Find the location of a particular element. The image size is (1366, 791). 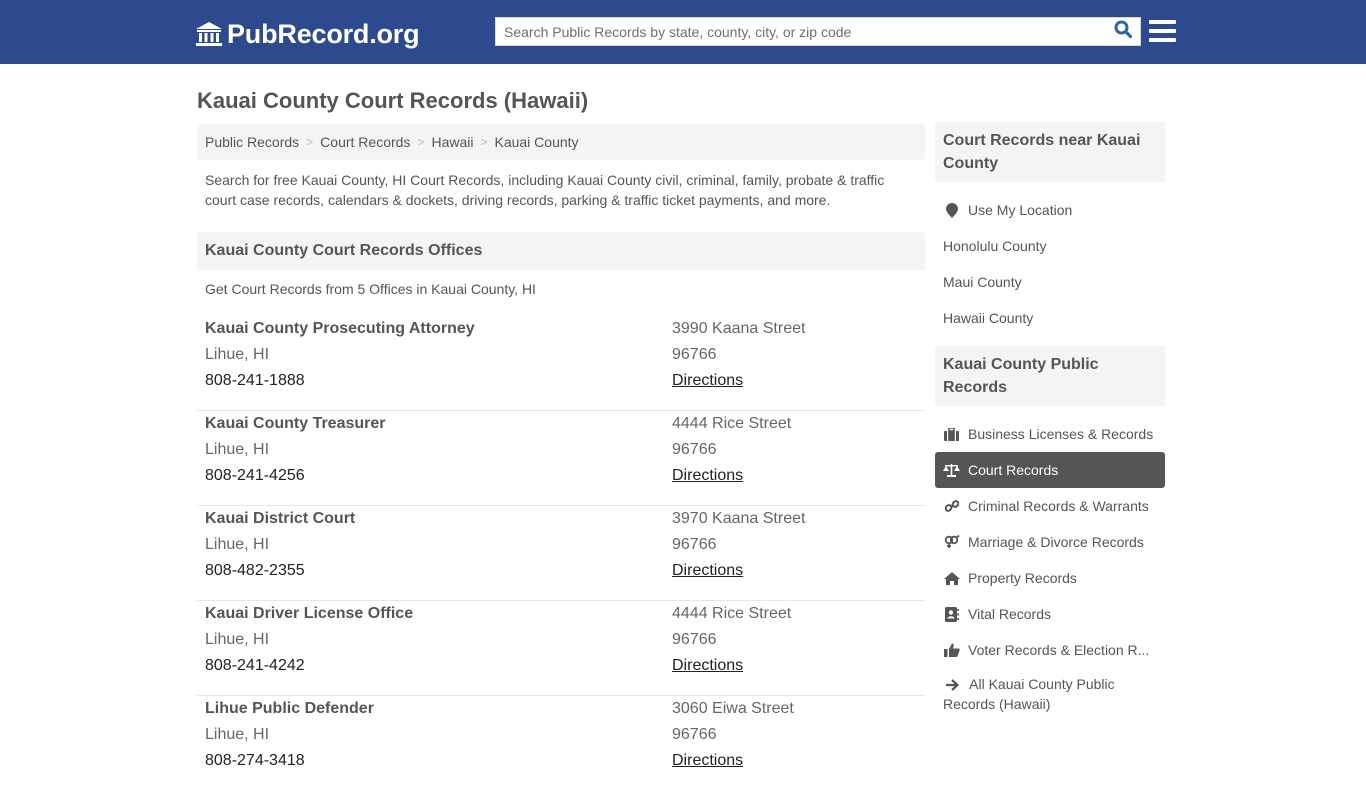

arrow-right-icon is located at coordinates (951, 685).